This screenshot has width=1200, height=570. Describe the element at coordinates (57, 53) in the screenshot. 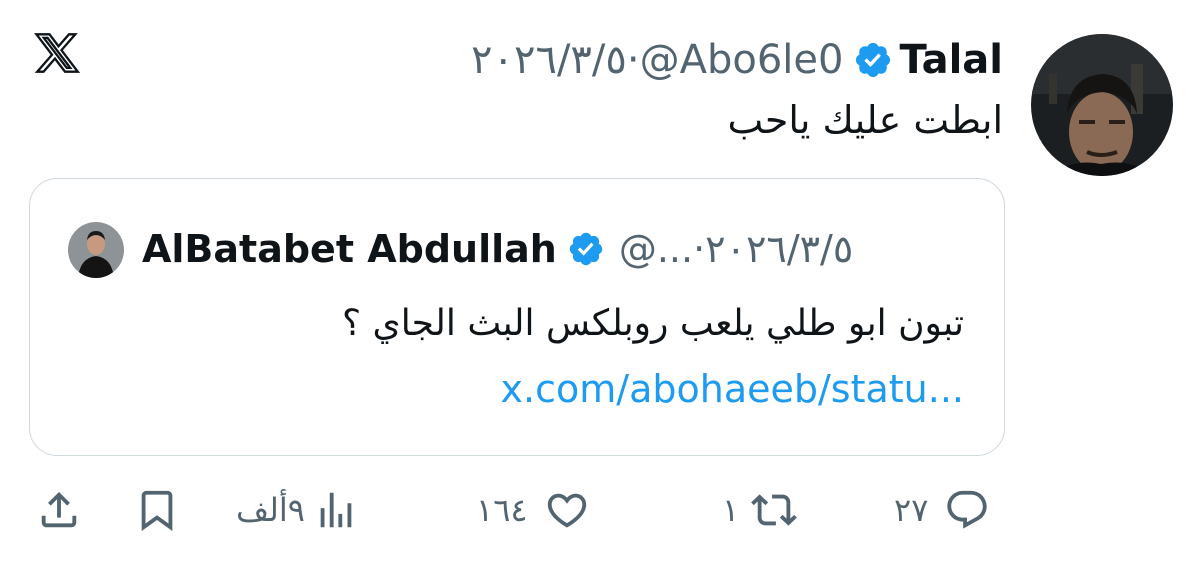

I see `x-logo-icon` at that location.